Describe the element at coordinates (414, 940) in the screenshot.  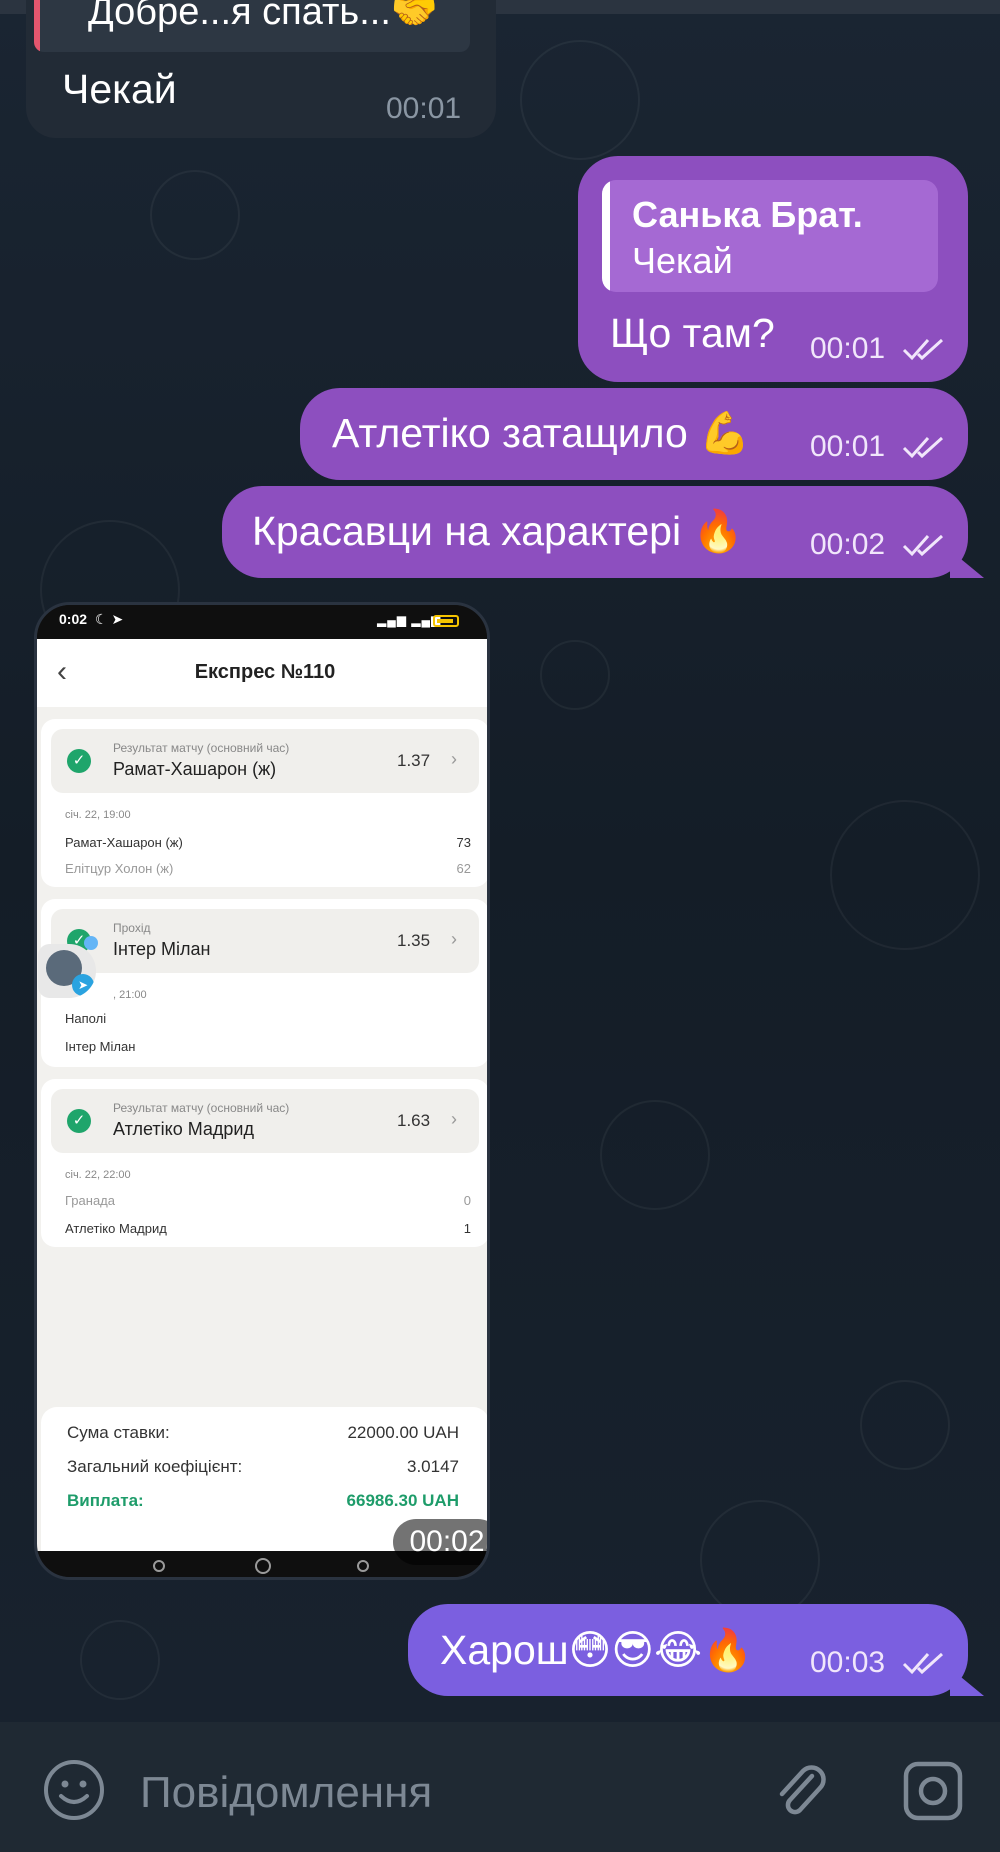
I see `bet-odds: 1.35` at that location.